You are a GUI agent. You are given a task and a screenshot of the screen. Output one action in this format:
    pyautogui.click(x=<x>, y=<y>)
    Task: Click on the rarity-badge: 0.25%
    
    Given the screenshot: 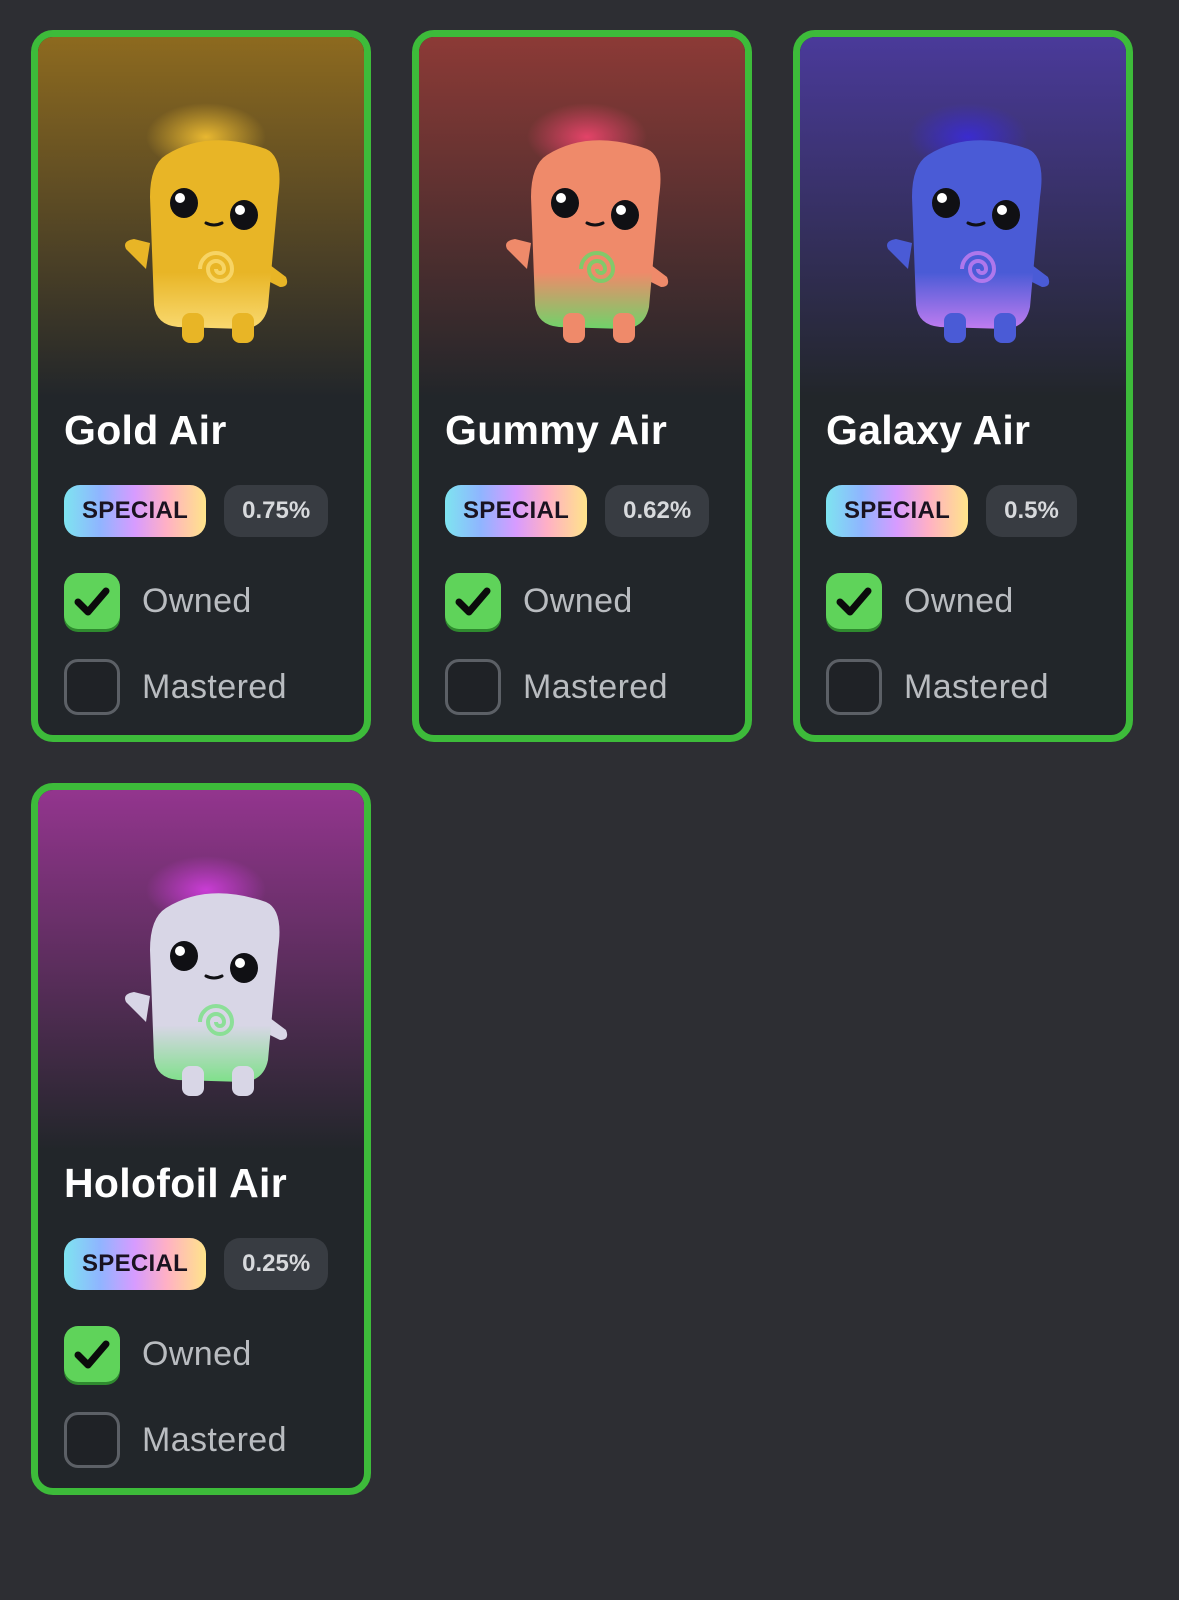 What is the action you would take?
    pyautogui.click(x=276, y=1264)
    